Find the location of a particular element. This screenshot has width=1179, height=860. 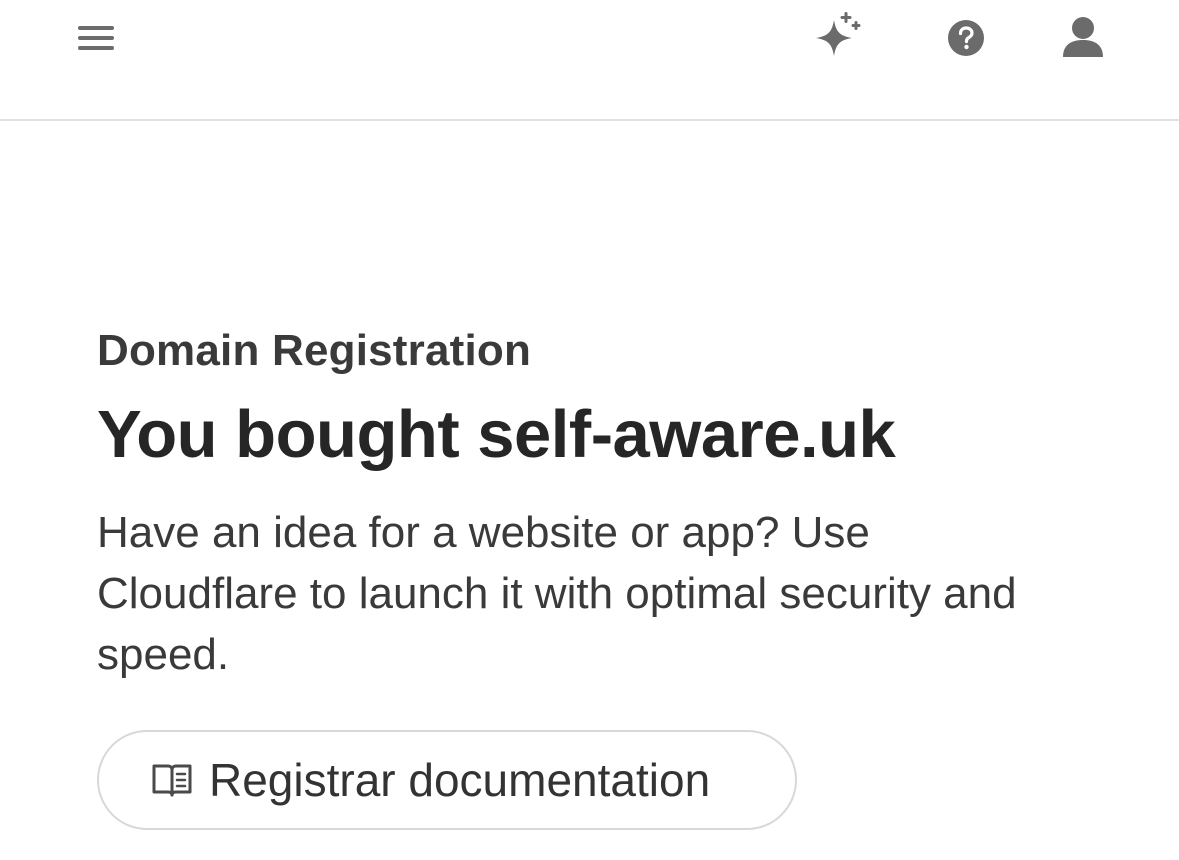

menu-button is located at coordinates (96, 38).